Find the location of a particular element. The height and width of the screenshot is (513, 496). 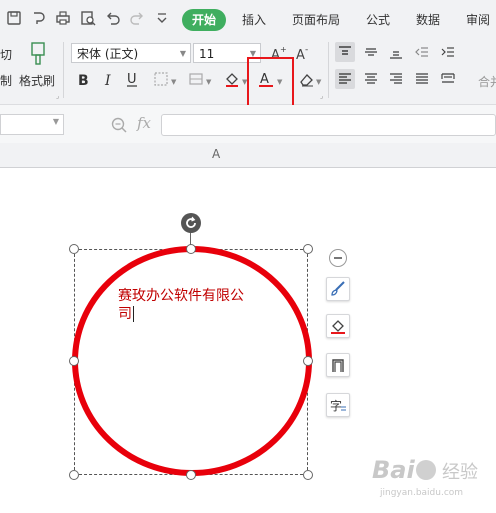

outline-icon is located at coordinates (338, 365).